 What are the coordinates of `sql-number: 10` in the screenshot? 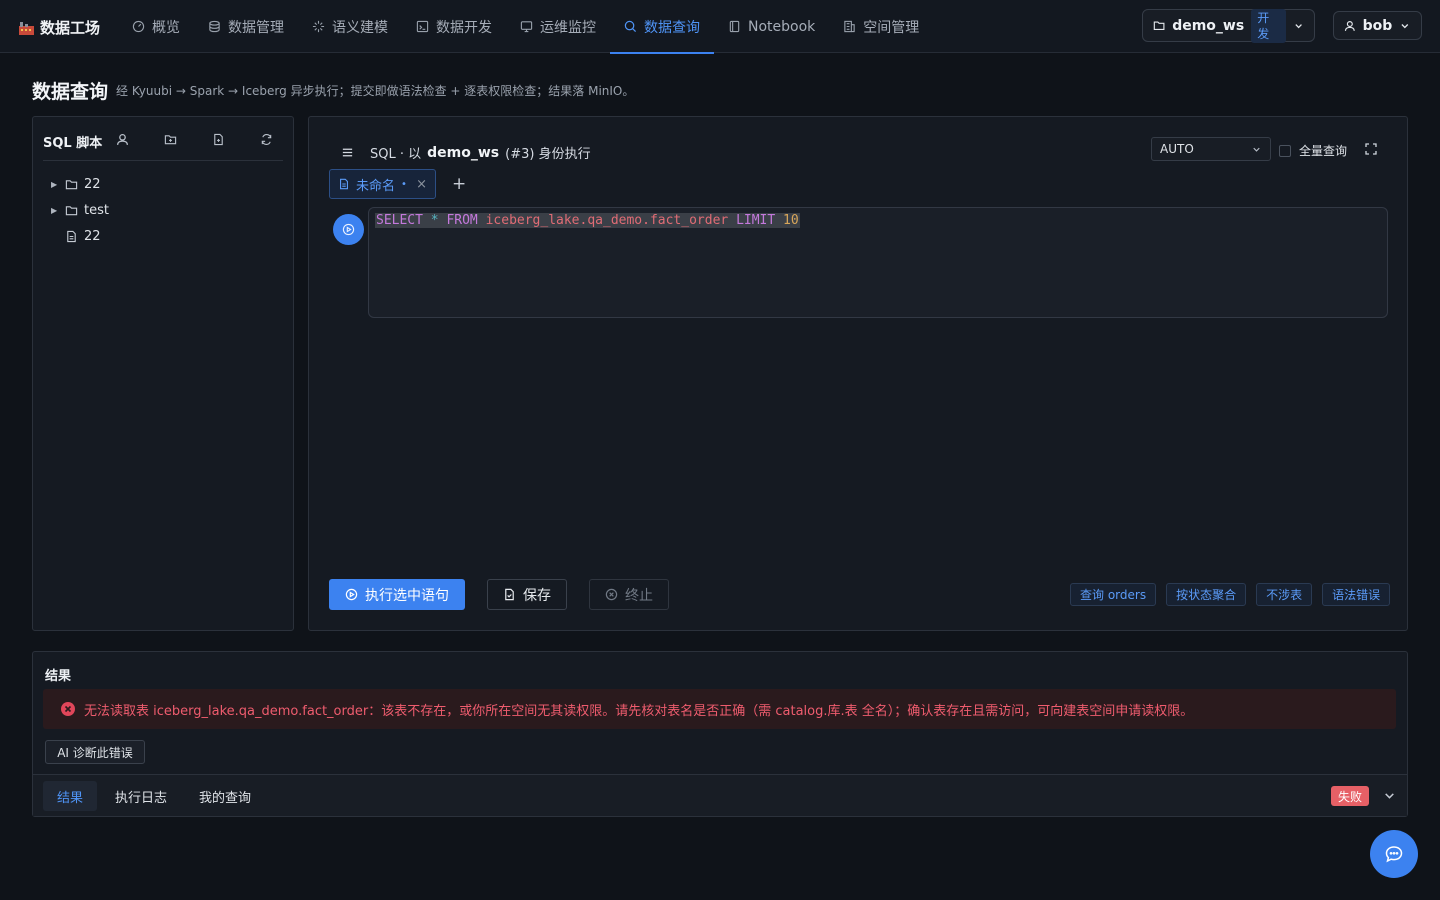 It's located at (791, 220).